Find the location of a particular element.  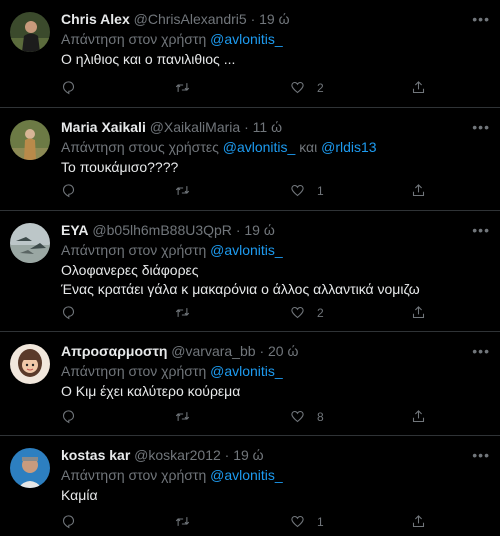

author-name: ΕΥΑ is located at coordinates (75, 230).